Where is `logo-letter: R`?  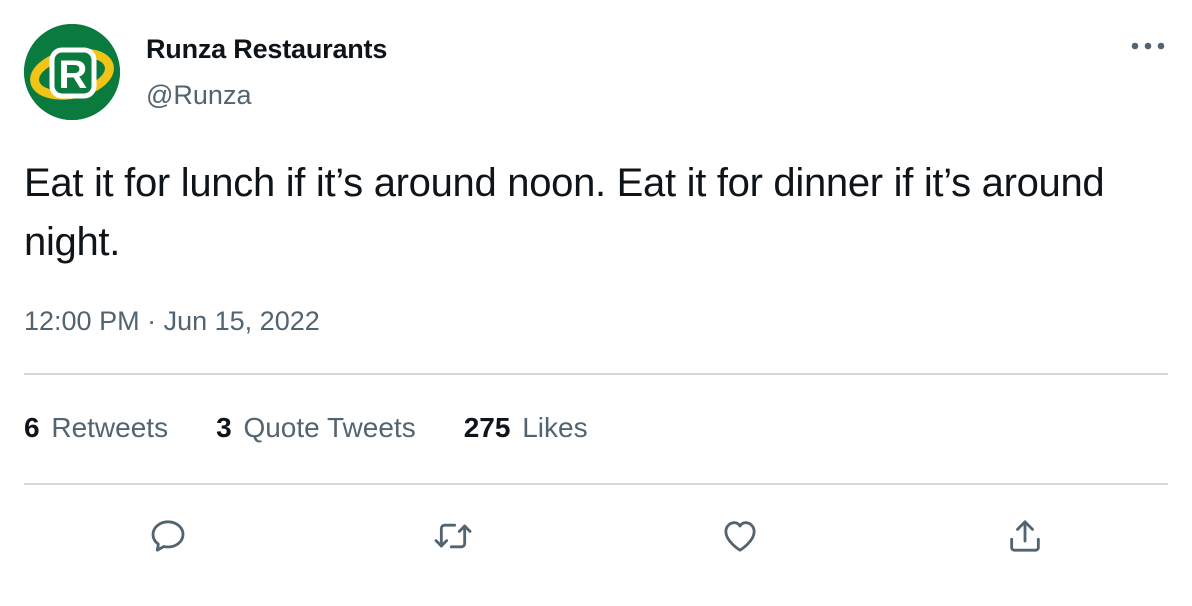
logo-letter: R is located at coordinates (73, 75).